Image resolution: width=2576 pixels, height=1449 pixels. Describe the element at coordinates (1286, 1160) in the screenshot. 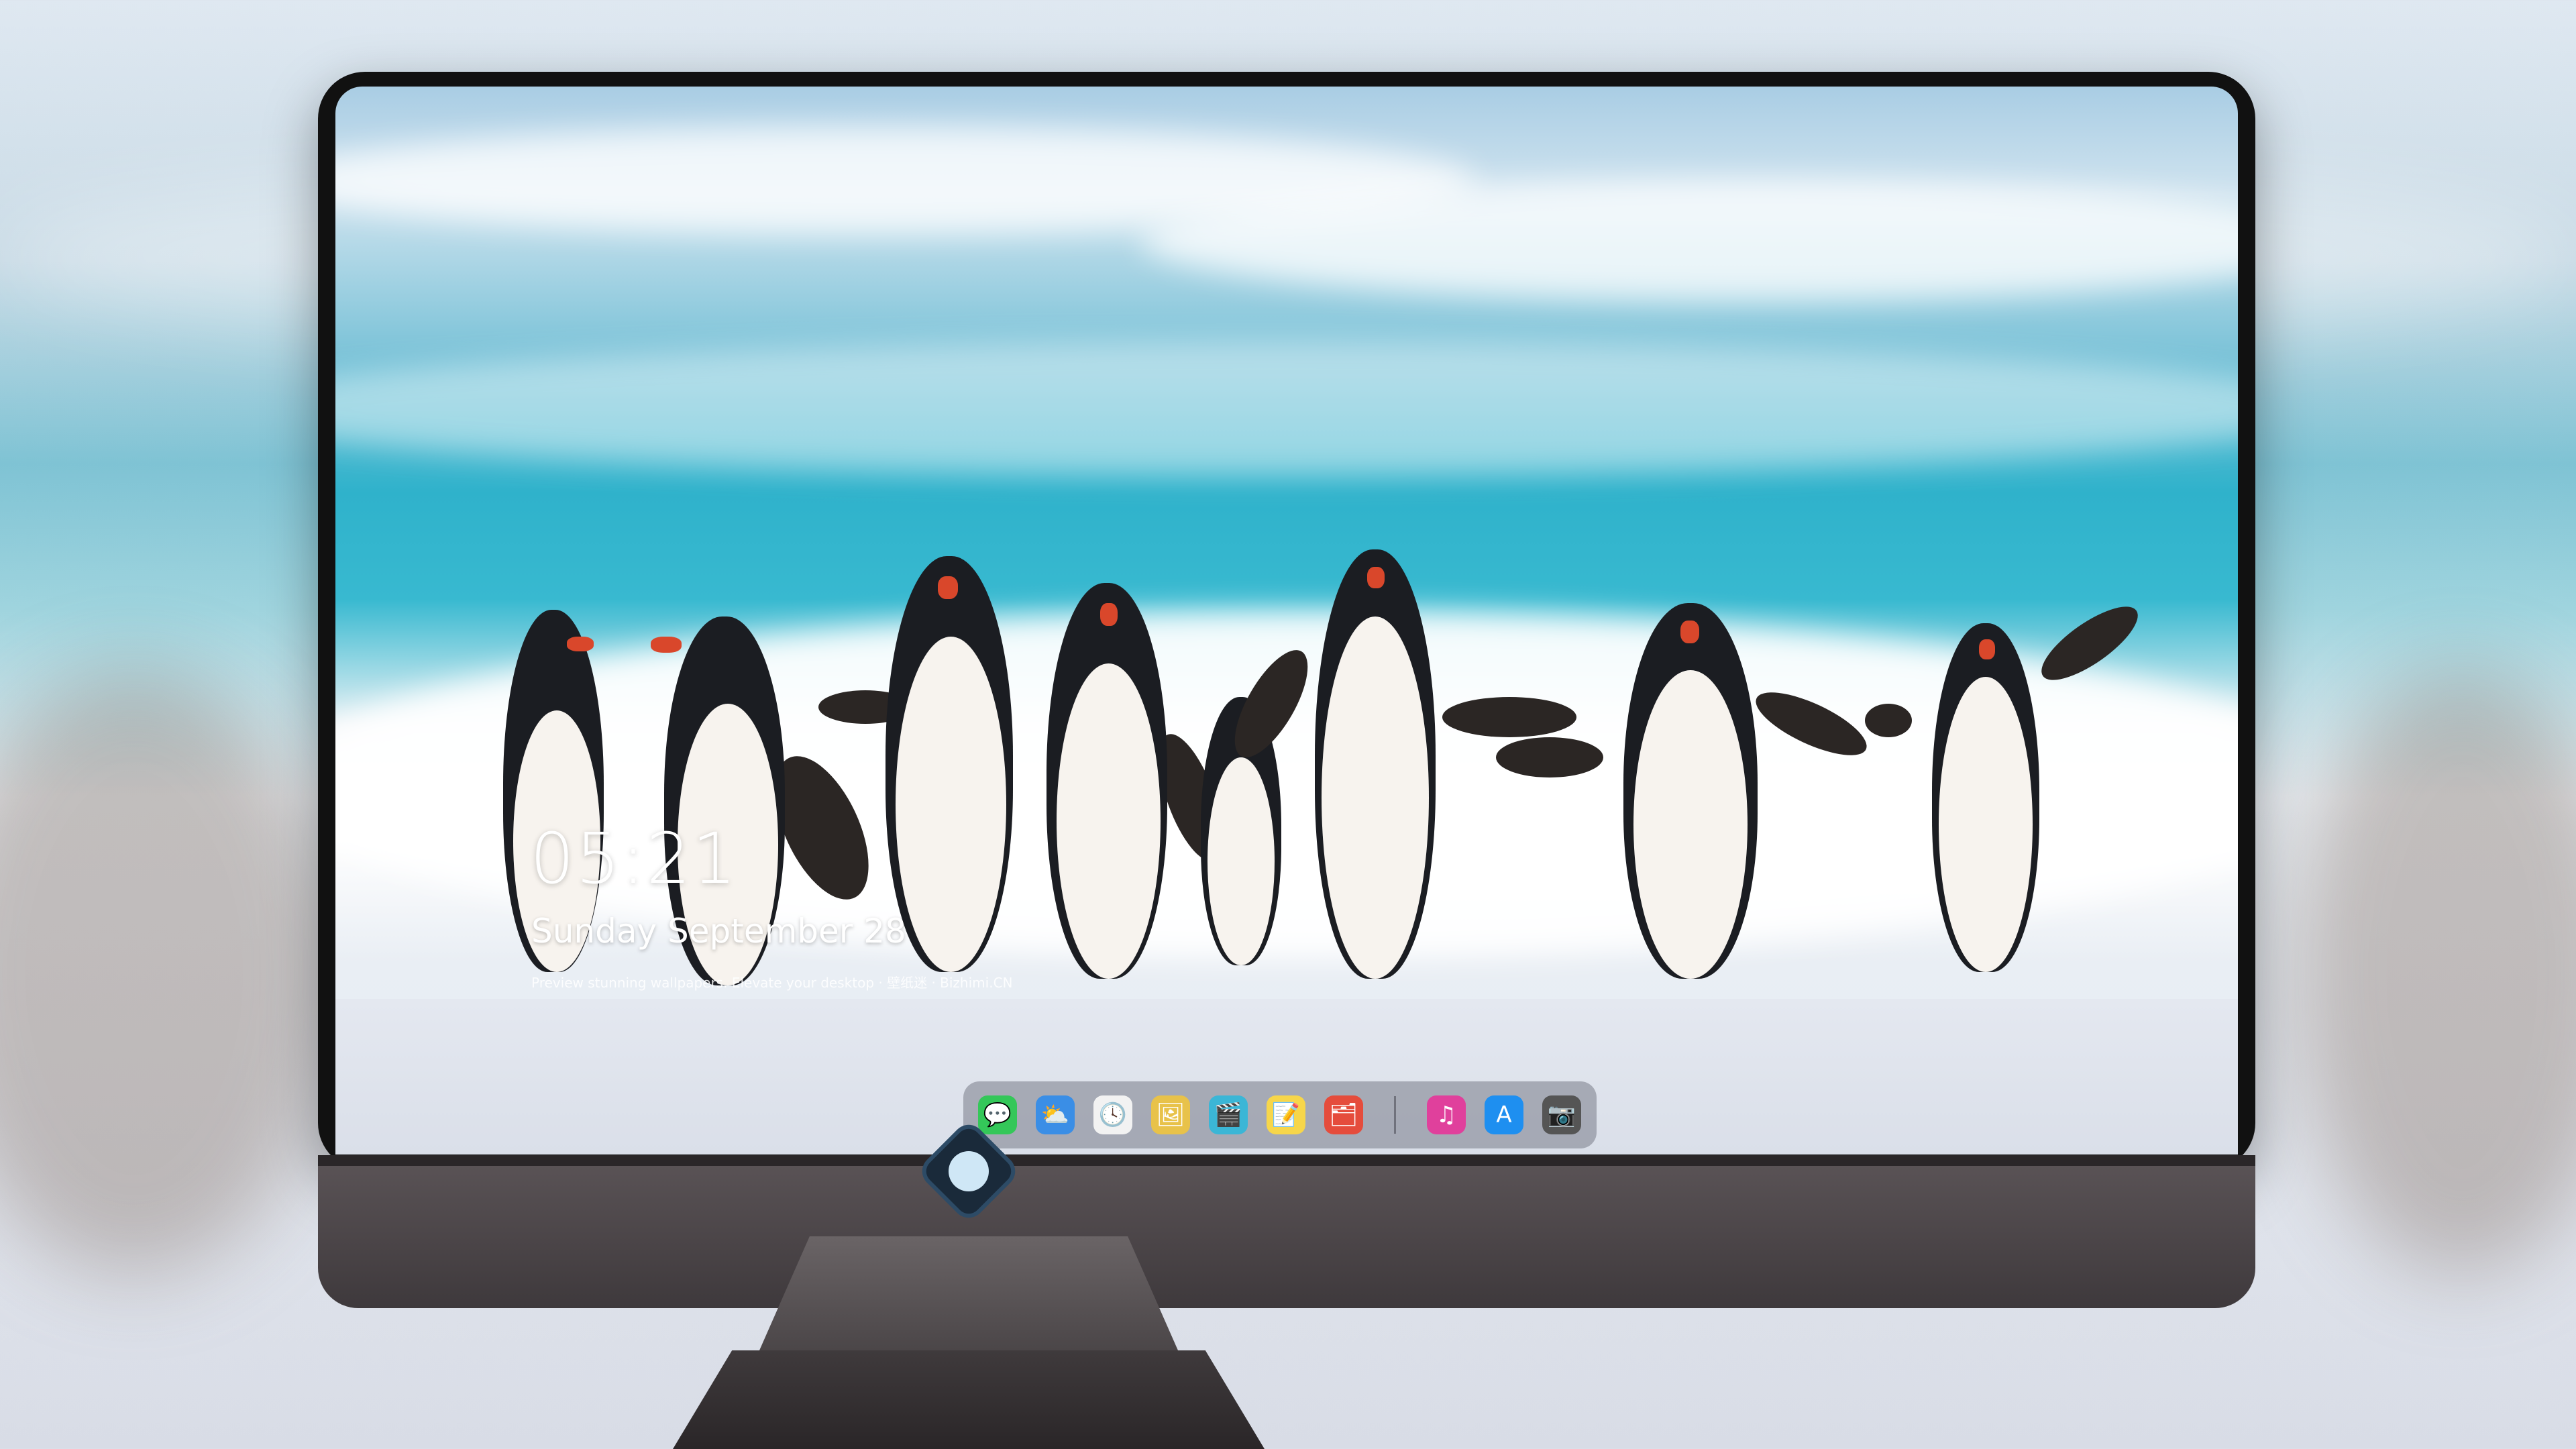

I see `monitor-chin-edge` at that location.